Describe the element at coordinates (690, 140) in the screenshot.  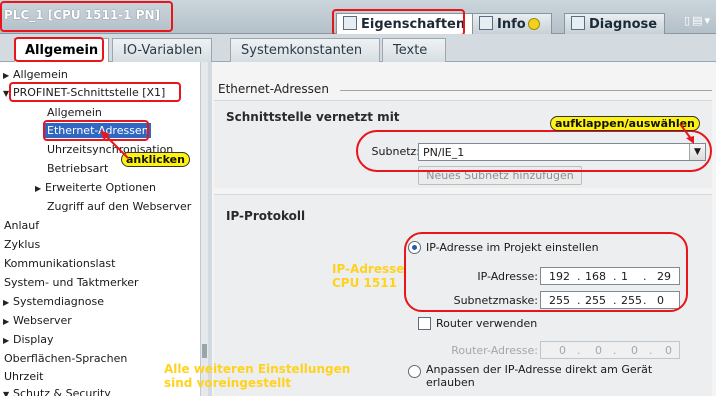
I see `arrowhead-dropdown` at that location.